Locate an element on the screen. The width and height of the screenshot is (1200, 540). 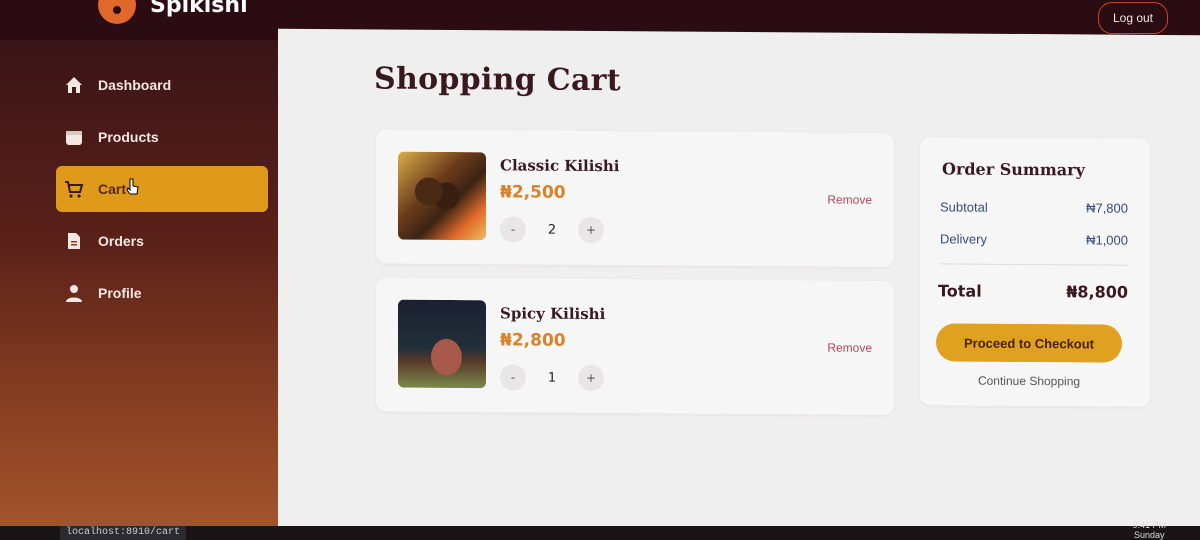
item-price: ₦2,800 is located at coordinates (533, 340).